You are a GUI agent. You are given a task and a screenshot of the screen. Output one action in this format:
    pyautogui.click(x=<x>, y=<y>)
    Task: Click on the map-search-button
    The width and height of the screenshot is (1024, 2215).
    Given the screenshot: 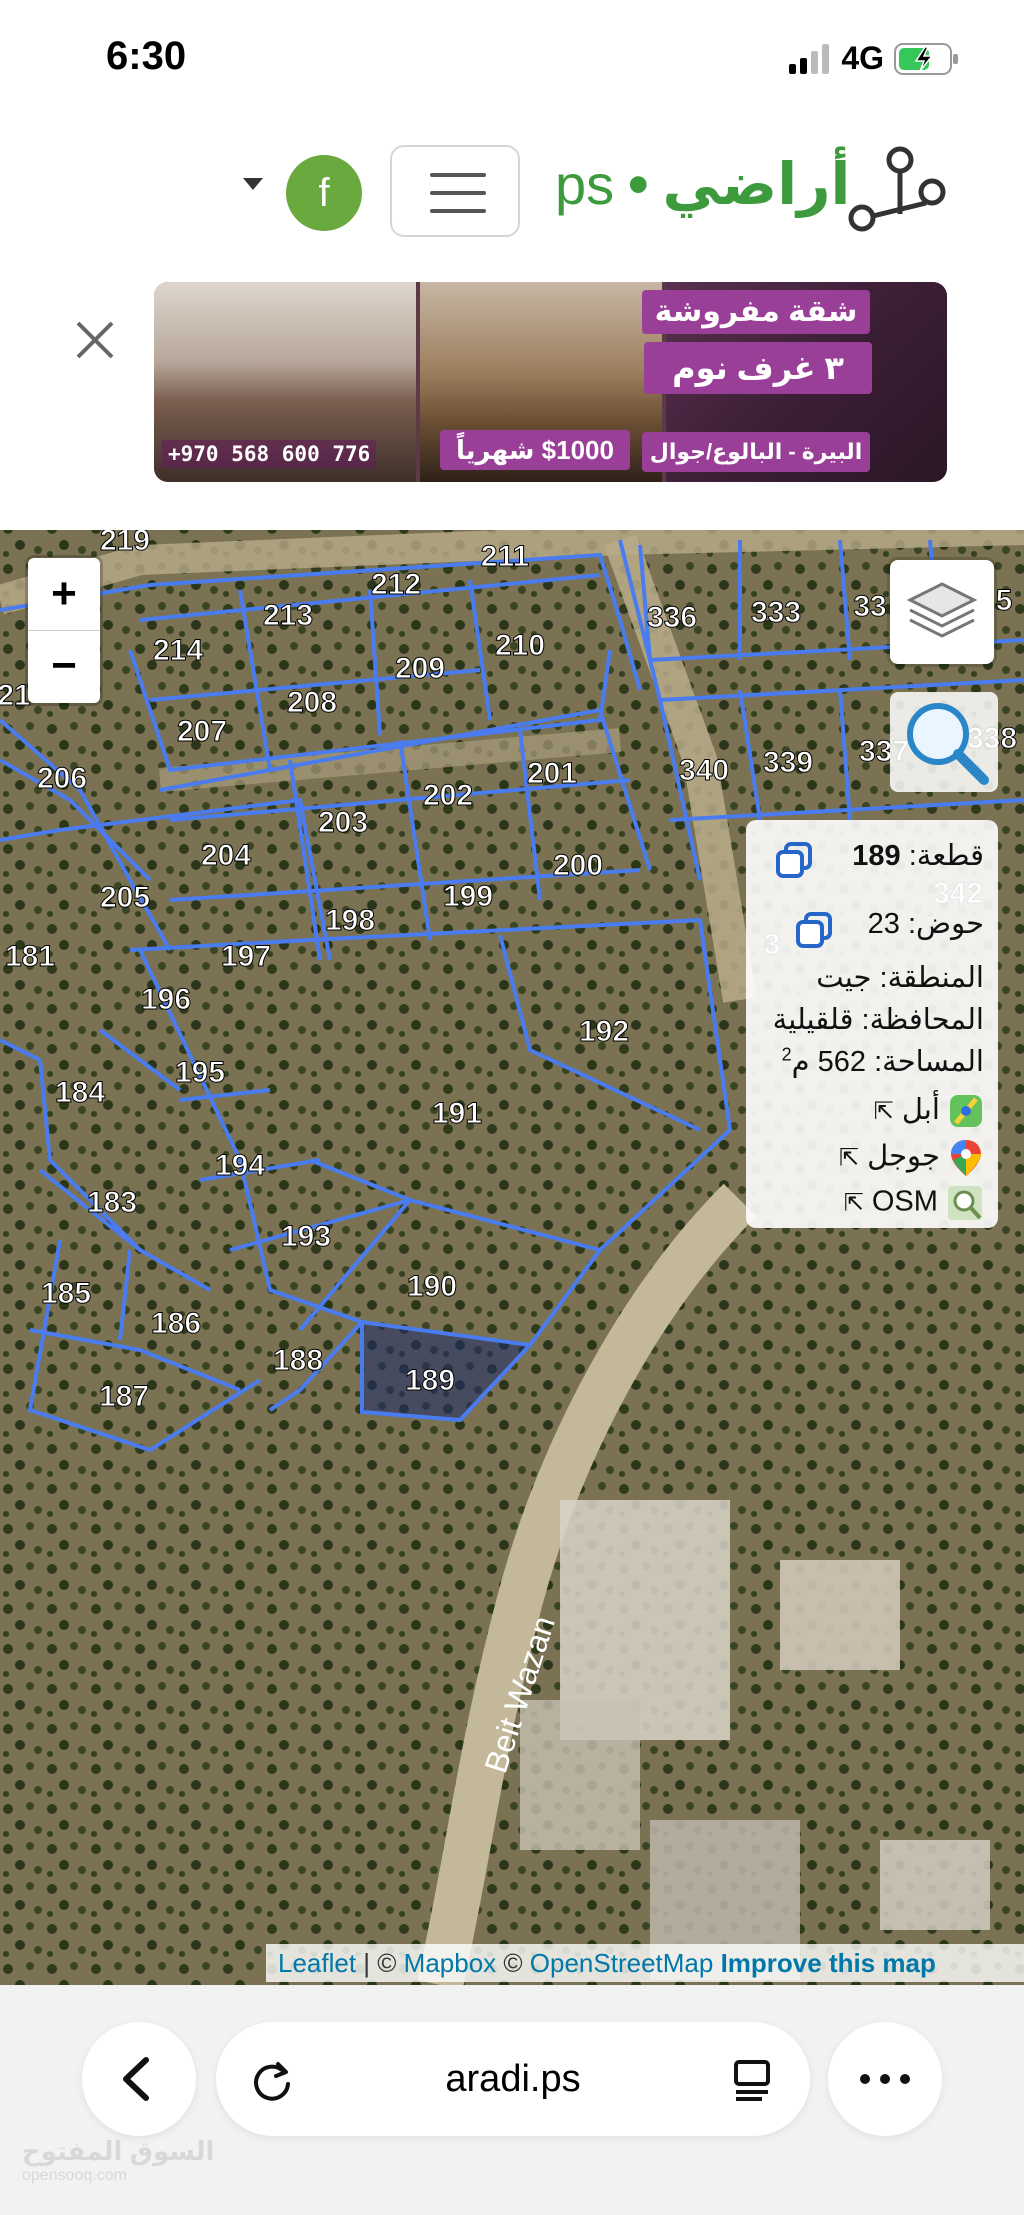 What is the action you would take?
    pyautogui.click(x=944, y=742)
    